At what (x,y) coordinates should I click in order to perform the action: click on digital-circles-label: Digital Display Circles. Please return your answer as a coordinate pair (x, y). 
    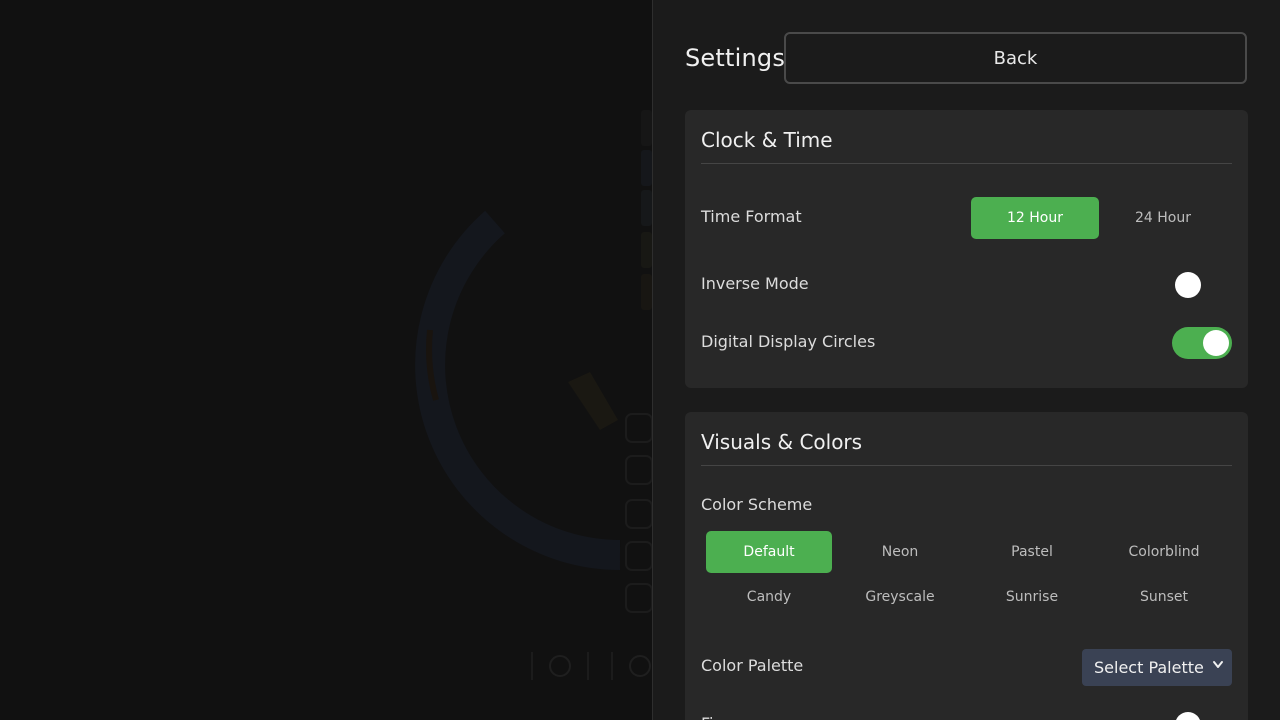
    Looking at the image, I should click on (788, 341).